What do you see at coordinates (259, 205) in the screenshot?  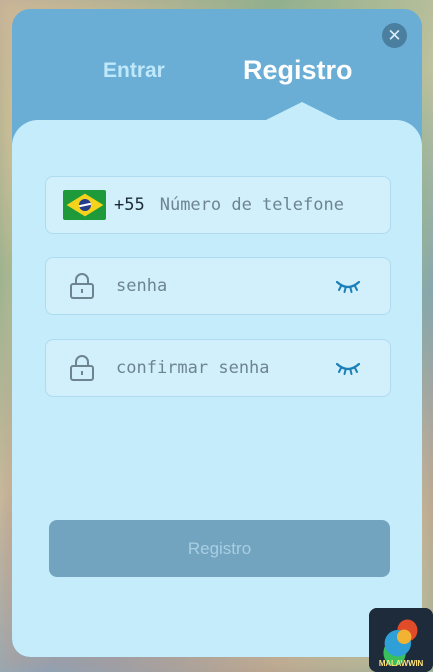 I see `phone-input` at bounding box center [259, 205].